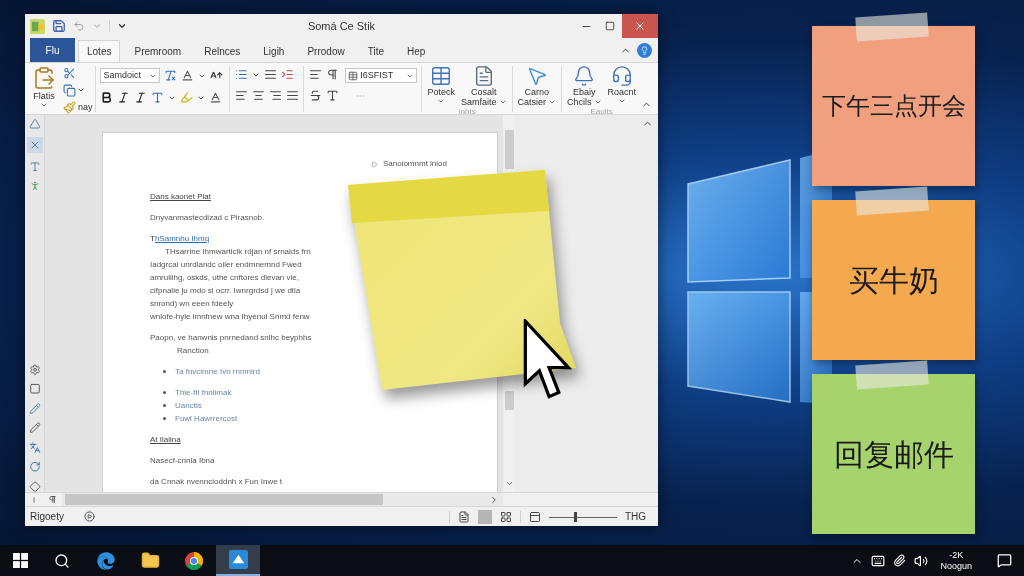 The width and height of the screenshot is (1024, 576). Describe the element at coordinates (341, 26) in the screenshot. I see `window-title: Somá Ce Stik` at that location.